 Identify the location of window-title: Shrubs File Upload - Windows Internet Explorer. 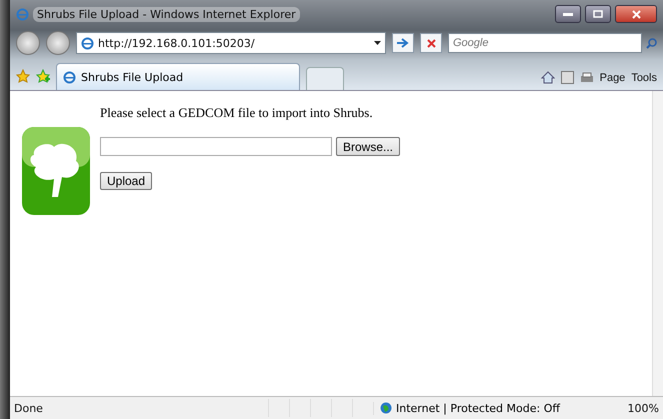
(166, 14).